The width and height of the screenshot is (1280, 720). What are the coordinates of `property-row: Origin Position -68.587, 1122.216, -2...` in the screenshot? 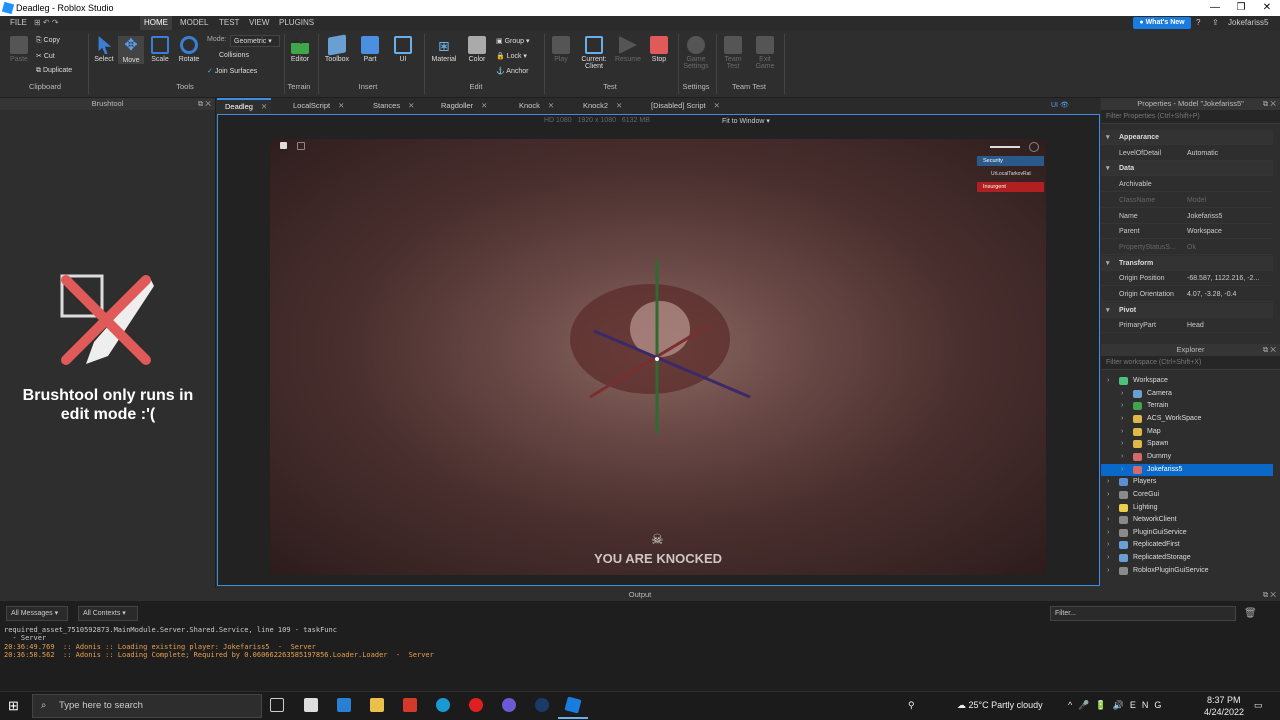 It's located at (1187, 279).